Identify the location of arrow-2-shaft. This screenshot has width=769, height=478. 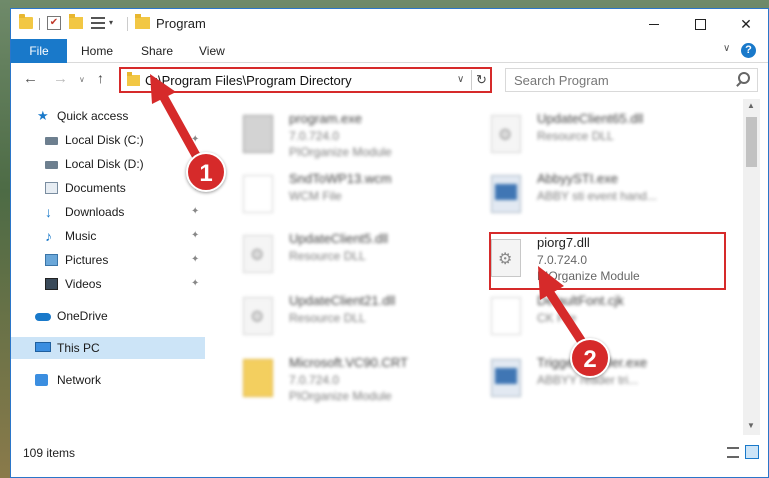
(566, 317).